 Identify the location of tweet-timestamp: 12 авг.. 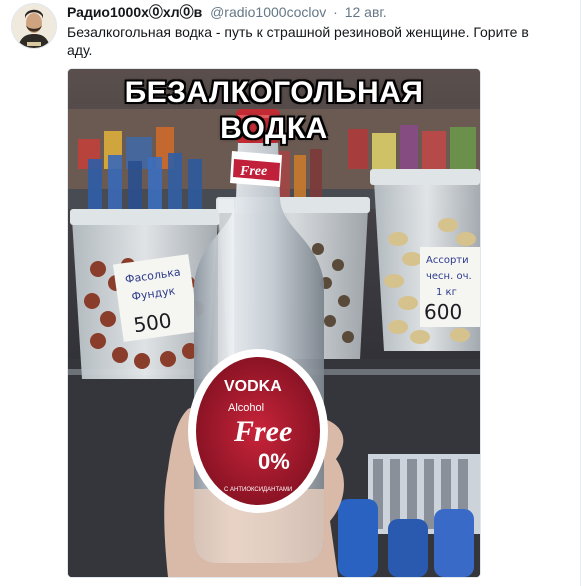
(366, 12).